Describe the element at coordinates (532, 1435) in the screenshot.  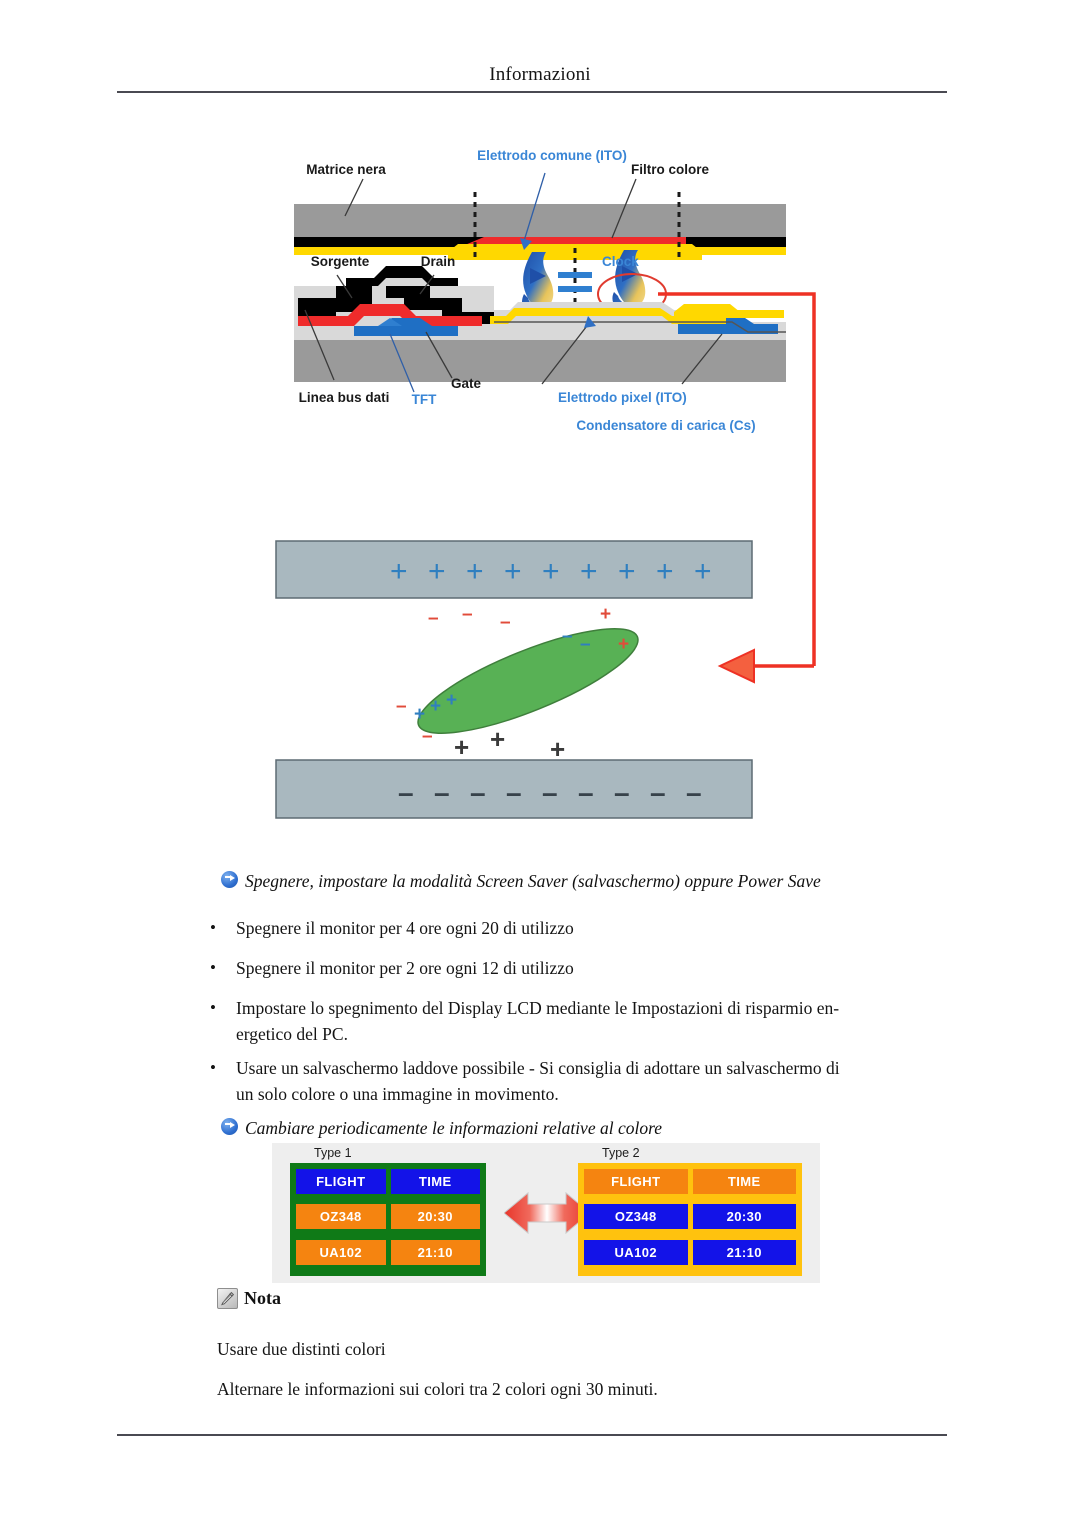
I see `footer-divider` at that location.